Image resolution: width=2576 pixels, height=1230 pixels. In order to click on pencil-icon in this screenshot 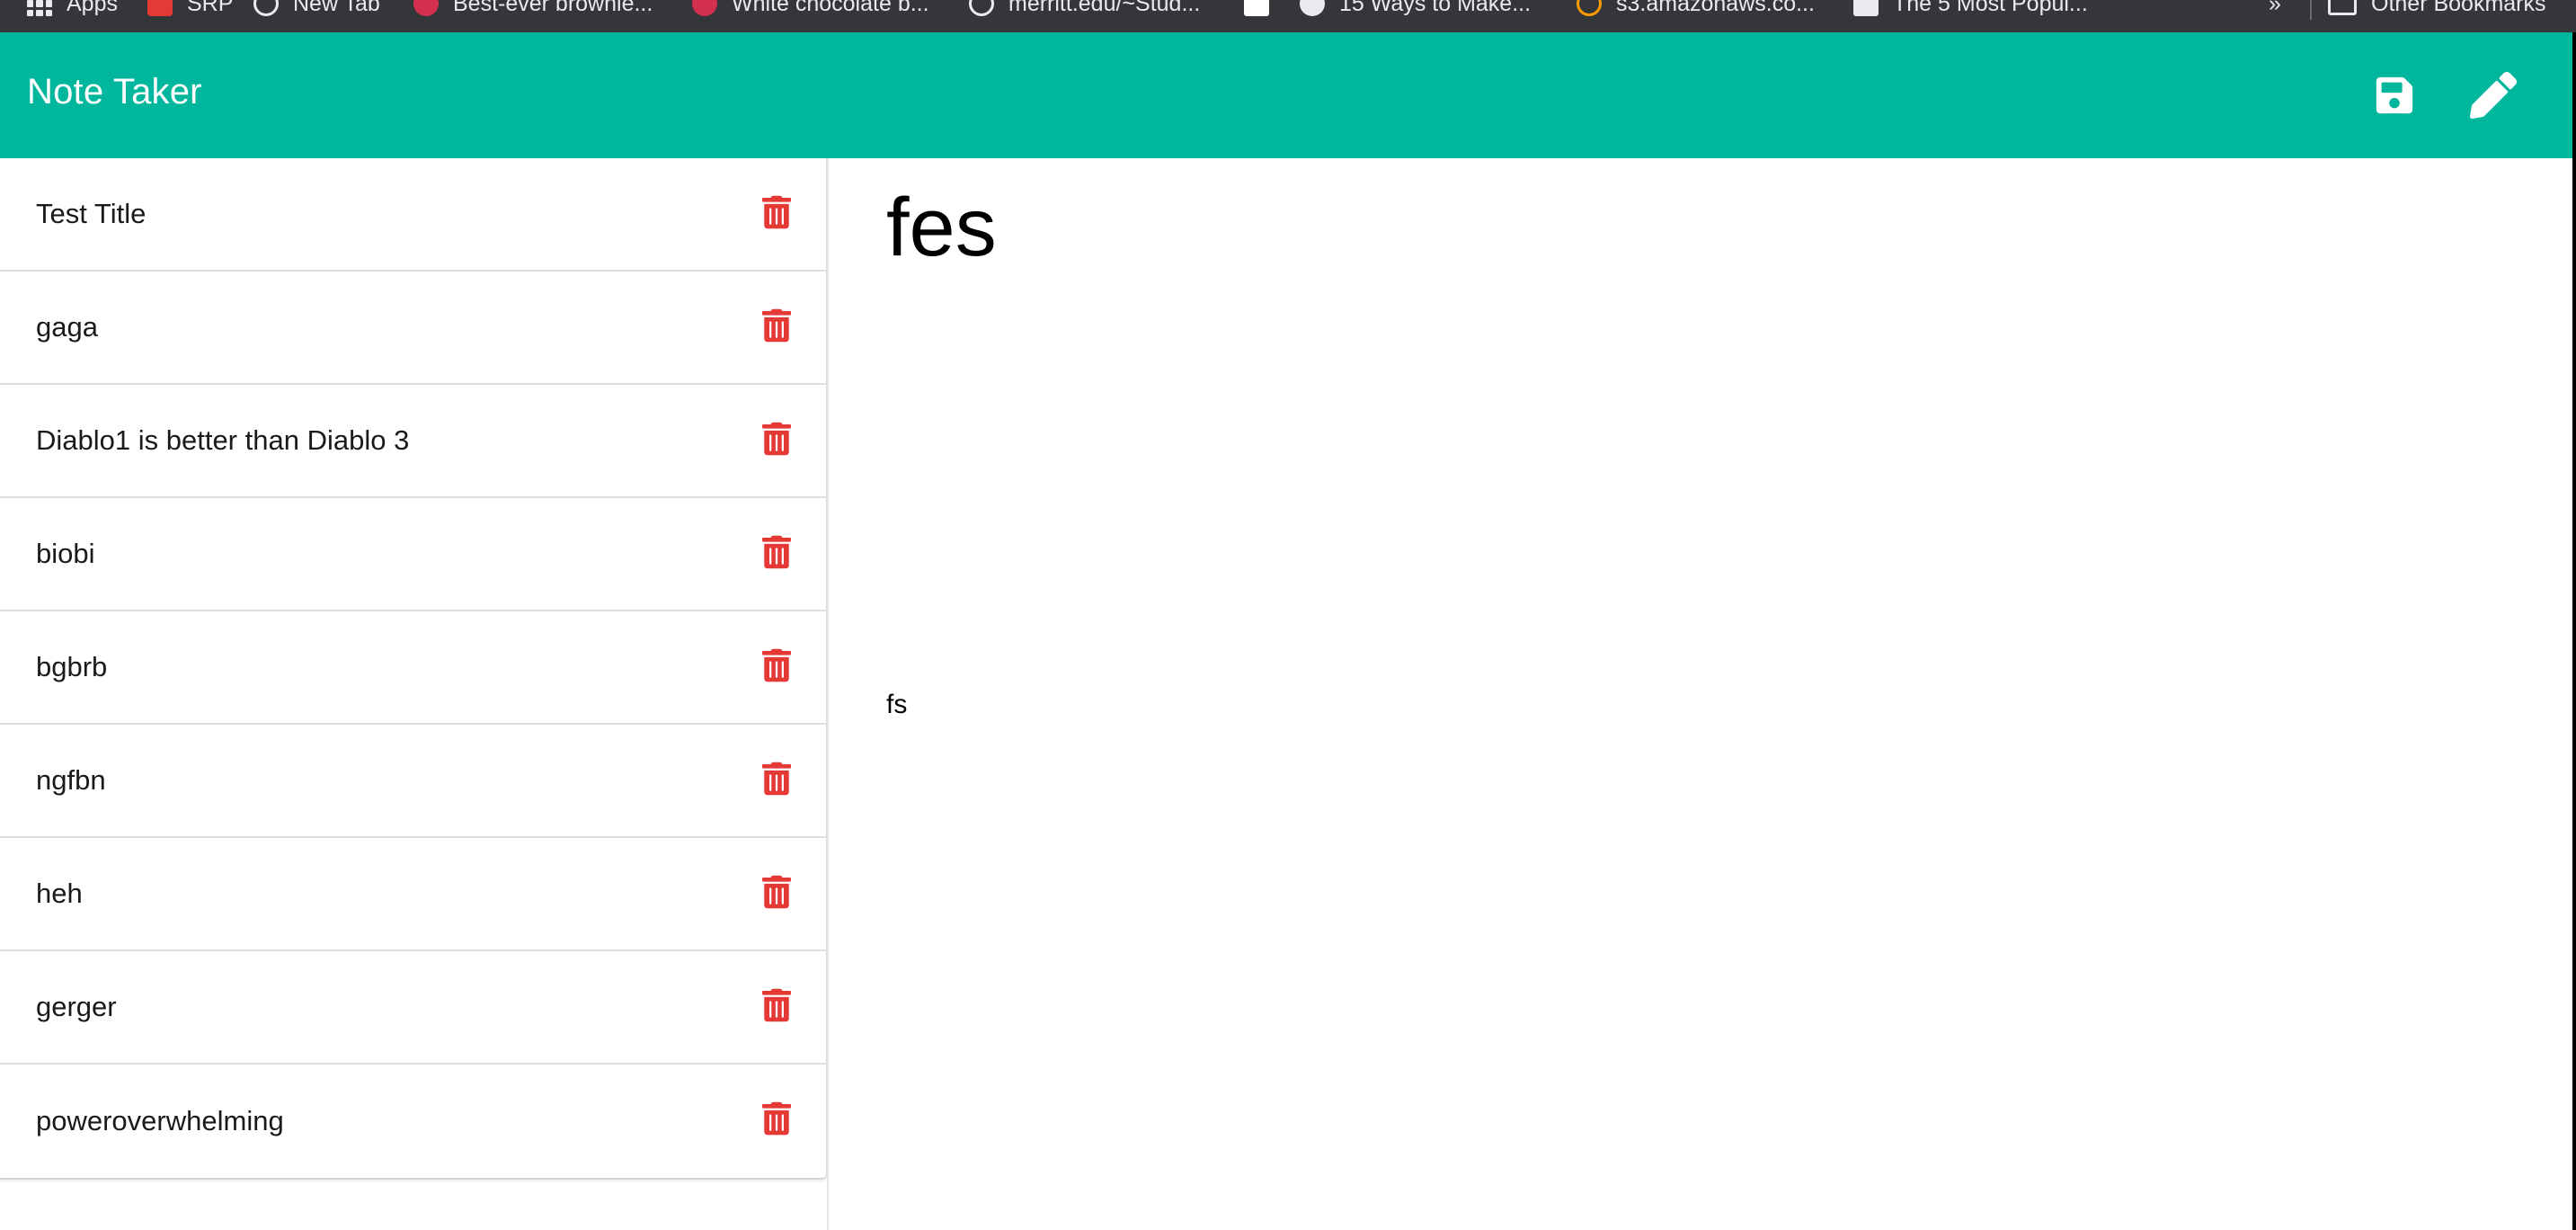, I will do `click(2493, 95)`.